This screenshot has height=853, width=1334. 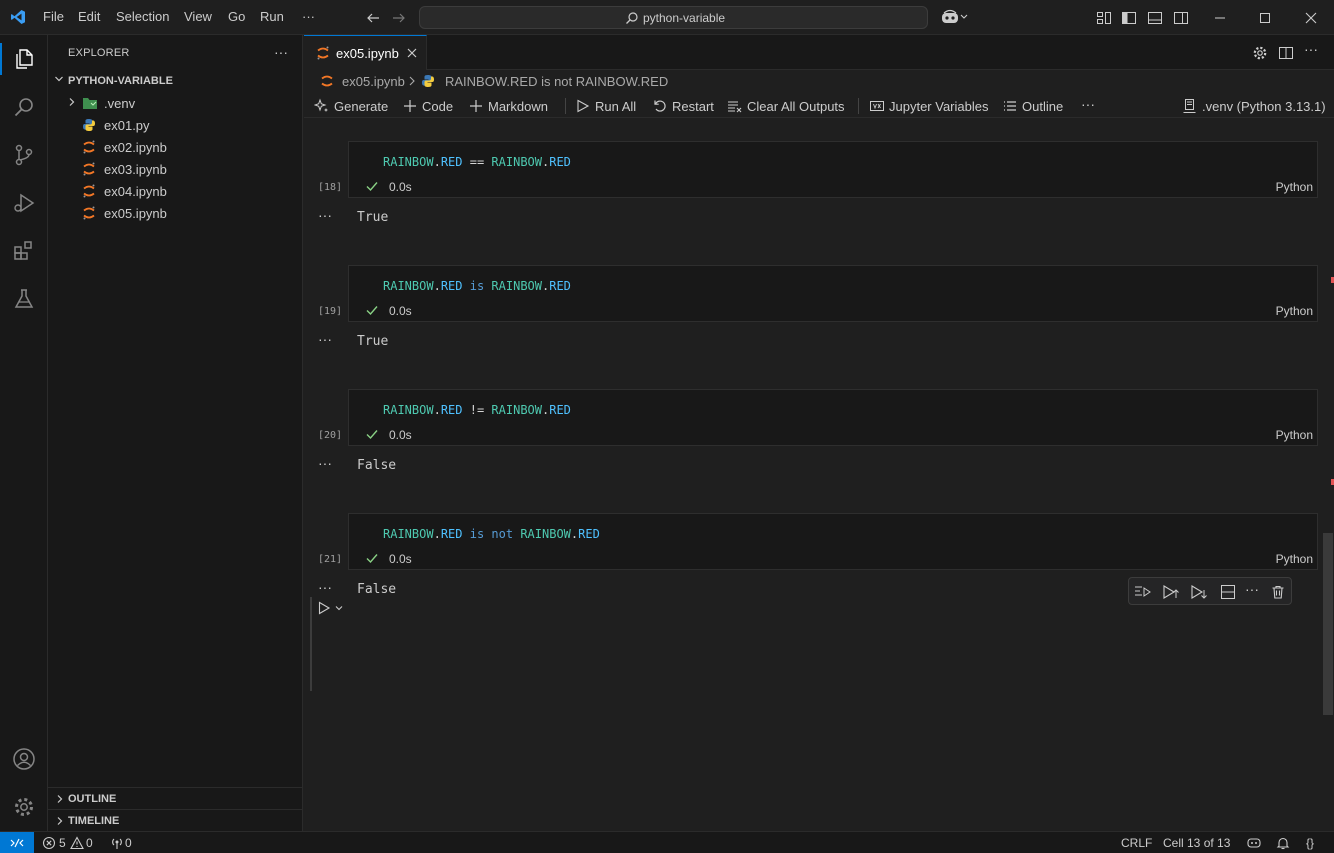 I want to click on run-cell-icon, so click(x=324, y=608).